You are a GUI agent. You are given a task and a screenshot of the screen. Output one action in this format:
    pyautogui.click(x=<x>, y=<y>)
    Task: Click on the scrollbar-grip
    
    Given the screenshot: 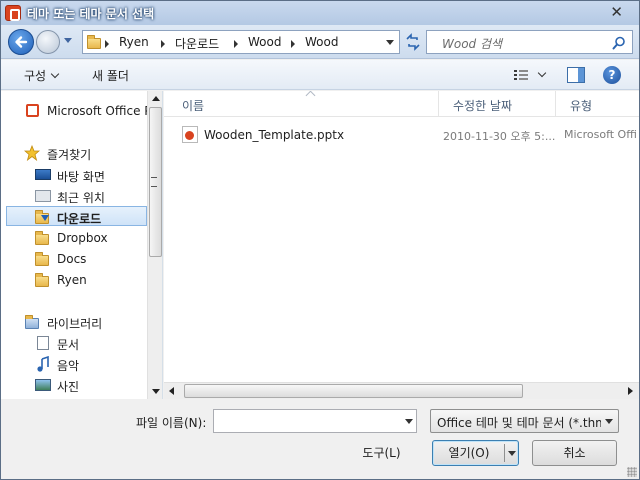 What is the action you would take?
    pyautogui.click(x=154, y=182)
    